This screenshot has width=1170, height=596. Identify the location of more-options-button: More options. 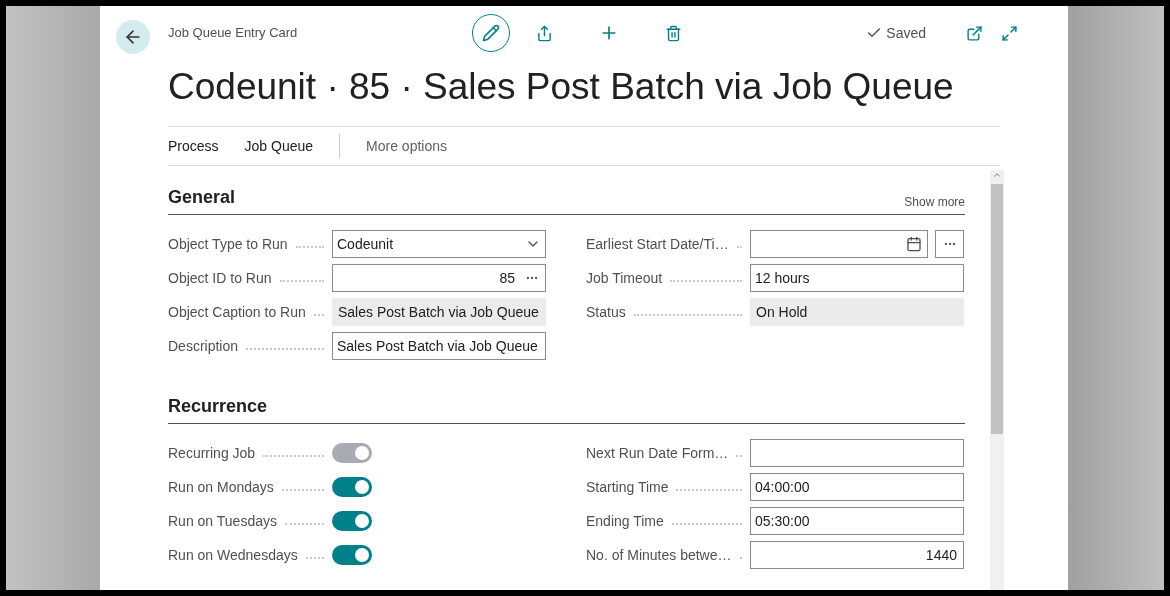
(406, 146).